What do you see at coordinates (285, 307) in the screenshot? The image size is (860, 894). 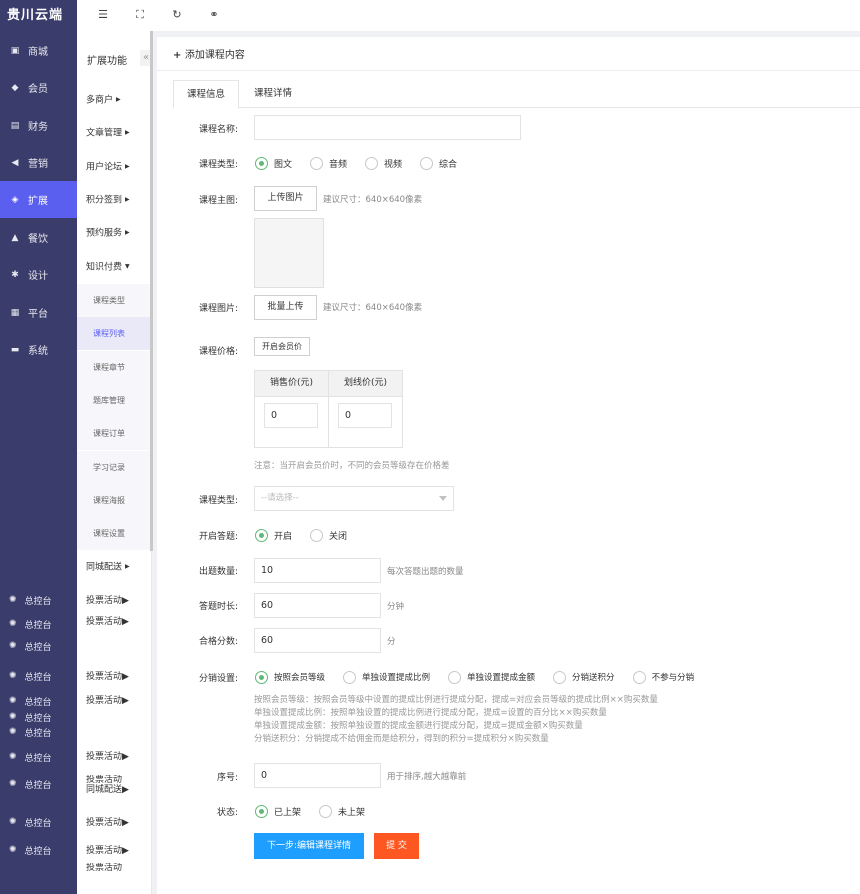 I see `batch-upload-button: 批量上传` at bounding box center [285, 307].